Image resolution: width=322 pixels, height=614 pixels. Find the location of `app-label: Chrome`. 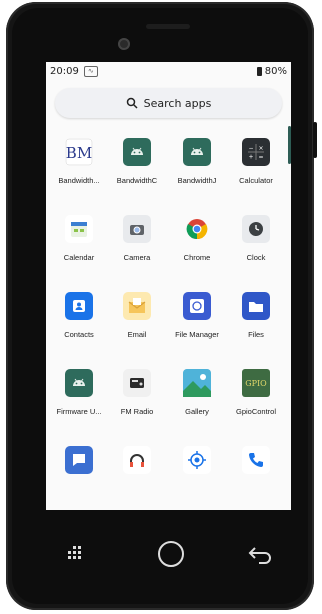

app-label: Chrome is located at coordinates (197, 257).